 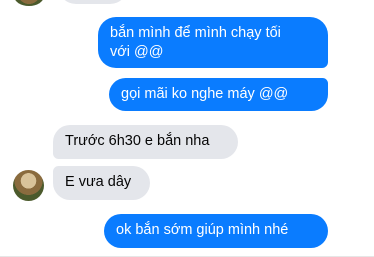 What do you see at coordinates (205, 94) in the screenshot?
I see `message-line: gọi mãi ko nghe máy @@` at bounding box center [205, 94].